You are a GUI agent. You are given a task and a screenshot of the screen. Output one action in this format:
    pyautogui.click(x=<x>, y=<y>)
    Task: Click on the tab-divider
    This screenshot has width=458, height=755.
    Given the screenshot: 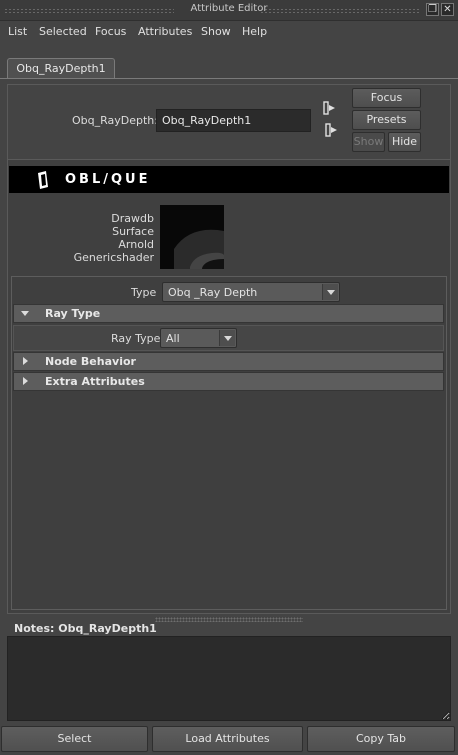 What is the action you would take?
    pyautogui.click(x=229, y=78)
    